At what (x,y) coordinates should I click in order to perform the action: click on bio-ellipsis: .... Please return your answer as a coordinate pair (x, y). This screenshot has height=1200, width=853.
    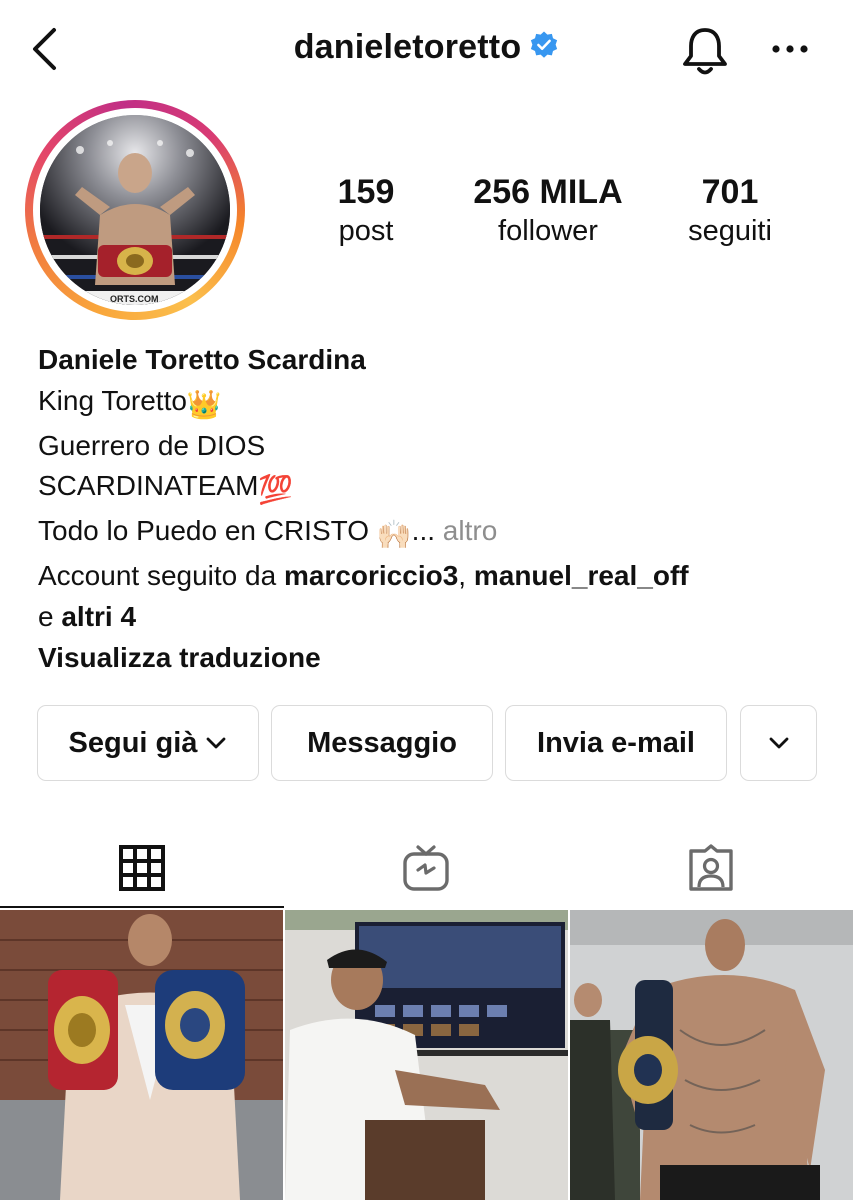
    Looking at the image, I should click on (423, 531).